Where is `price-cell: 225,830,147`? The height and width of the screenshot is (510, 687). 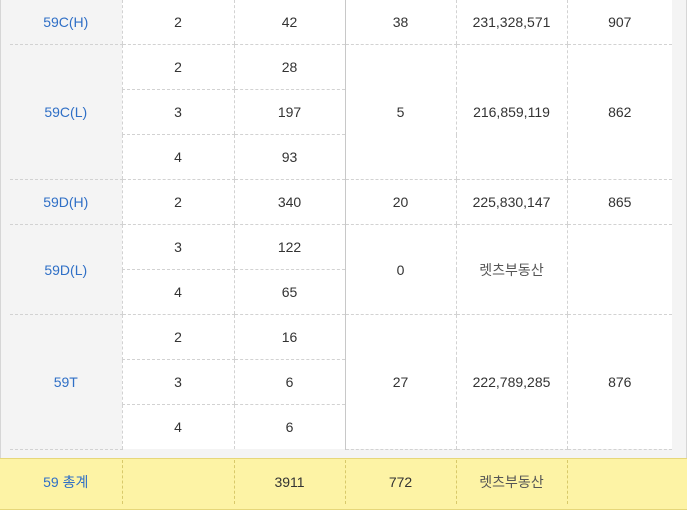 price-cell: 225,830,147 is located at coordinates (511, 202).